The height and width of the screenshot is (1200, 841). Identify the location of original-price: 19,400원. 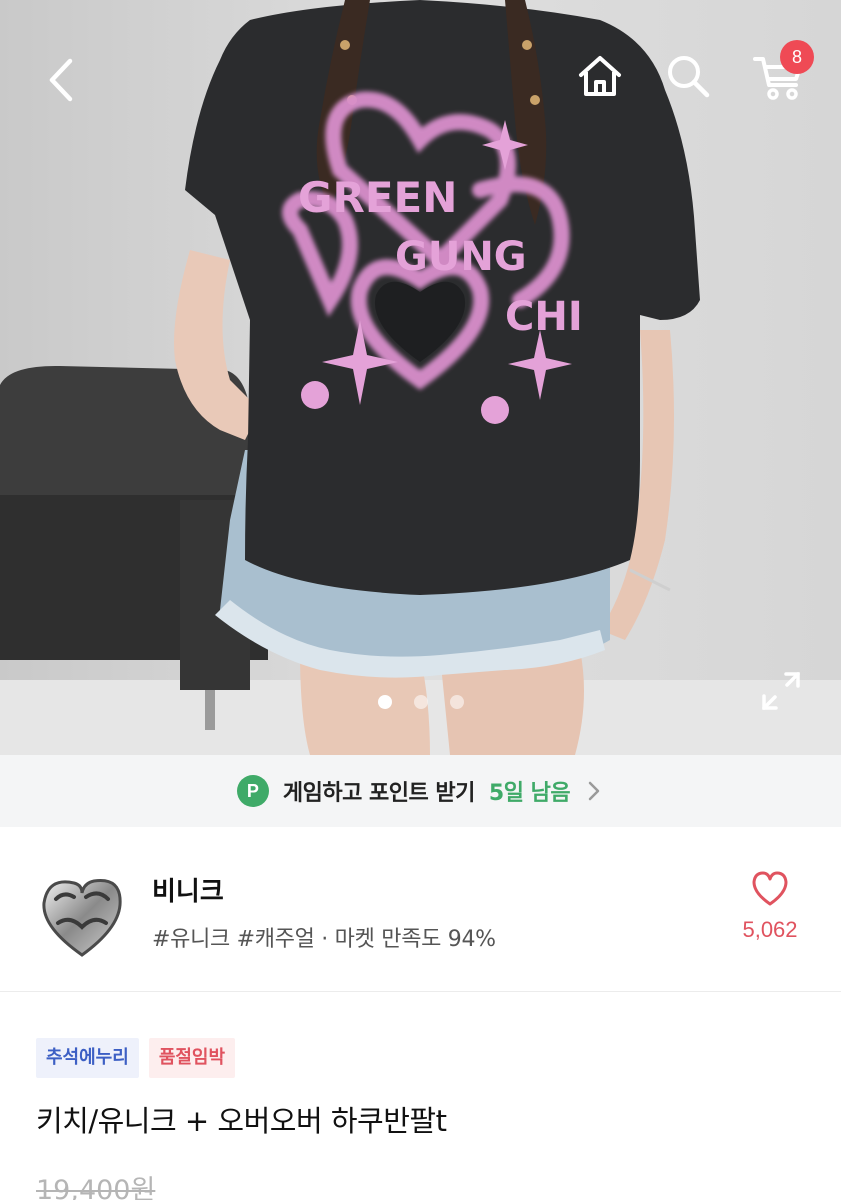
(96, 1187).